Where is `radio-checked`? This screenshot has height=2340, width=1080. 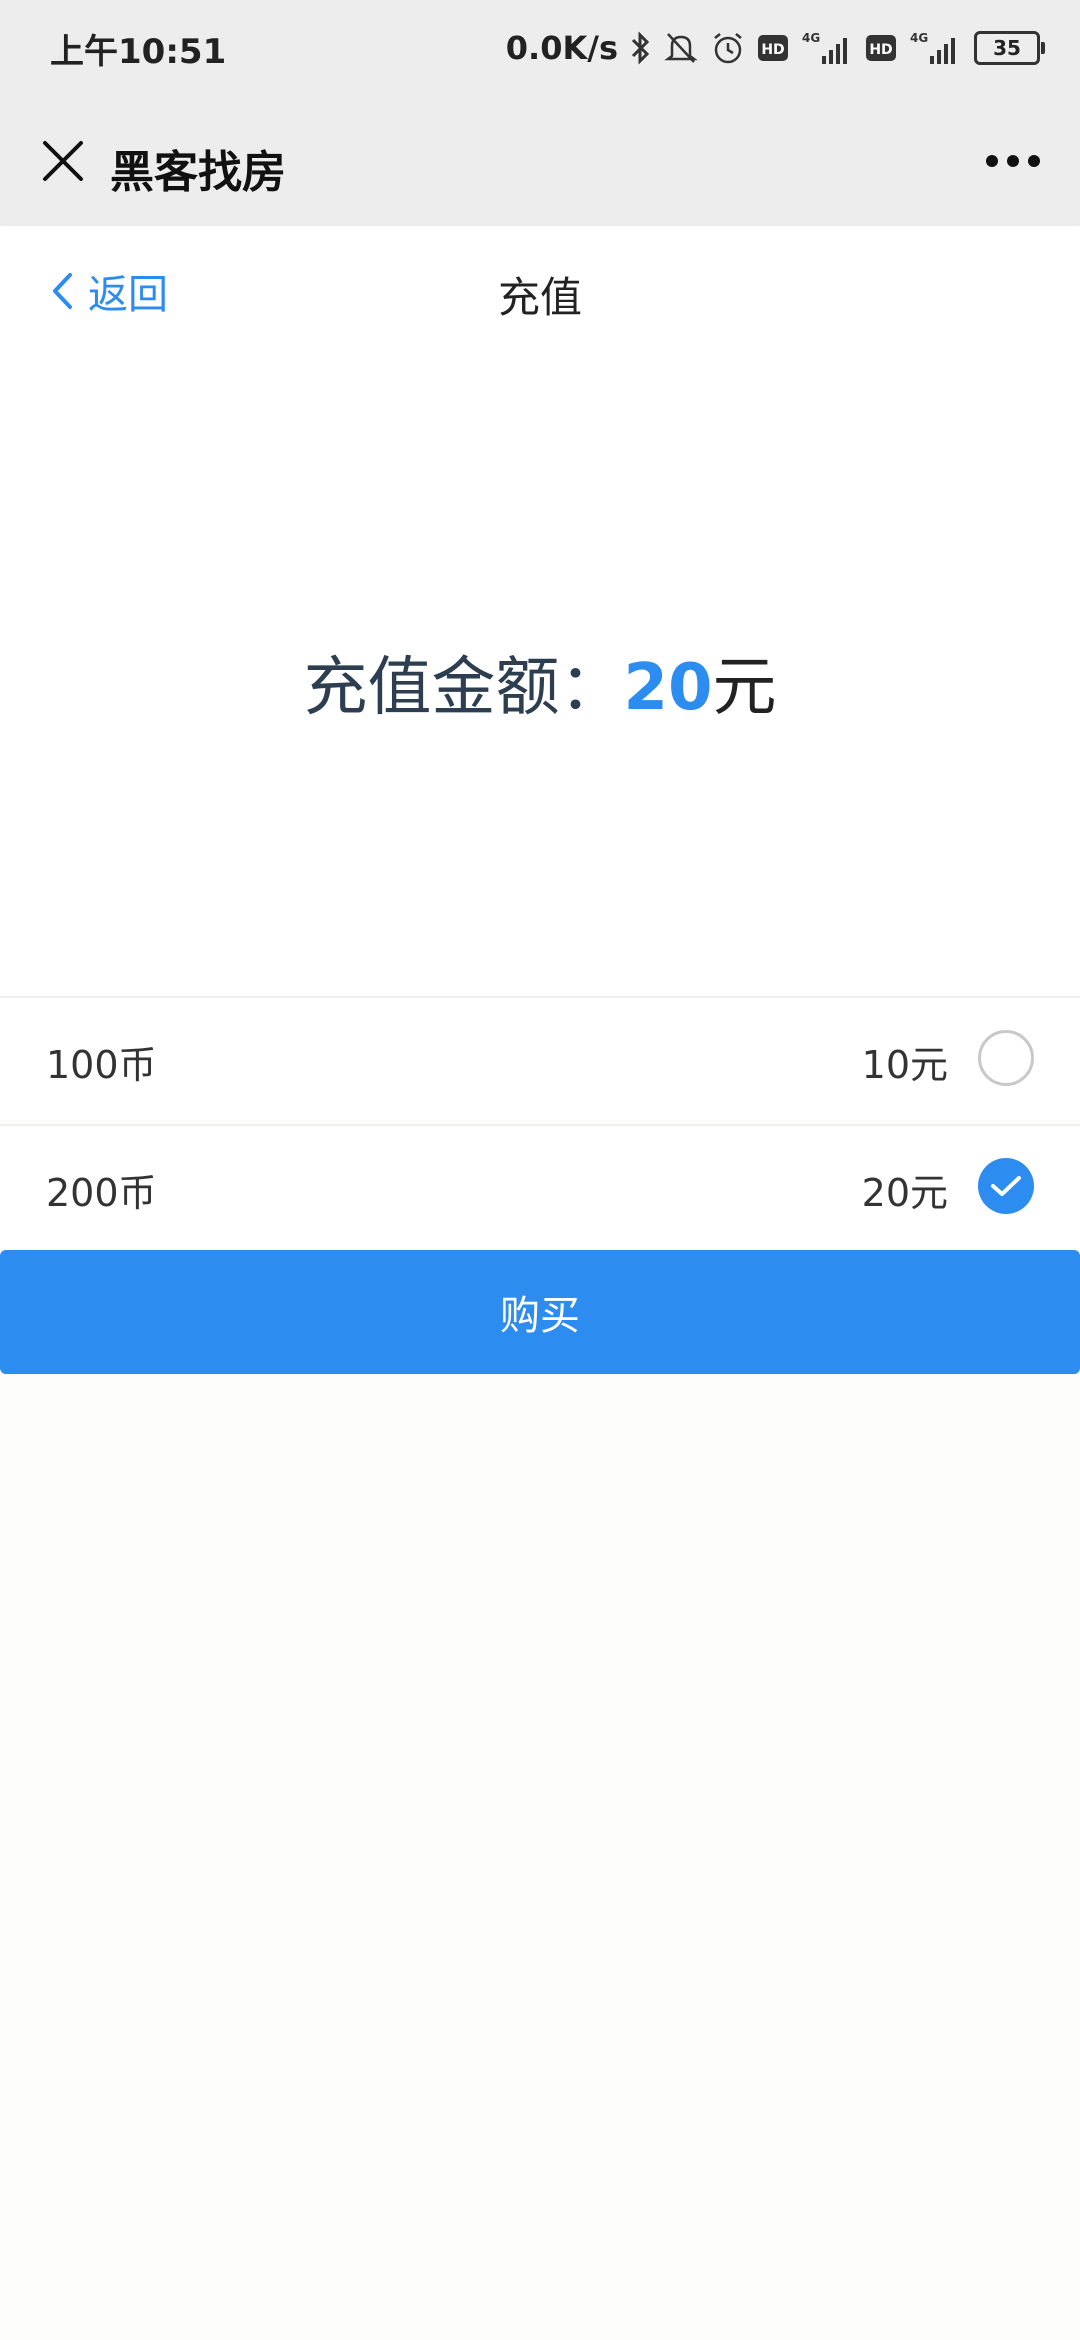
radio-checked is located at coordinates (1006, 1186).